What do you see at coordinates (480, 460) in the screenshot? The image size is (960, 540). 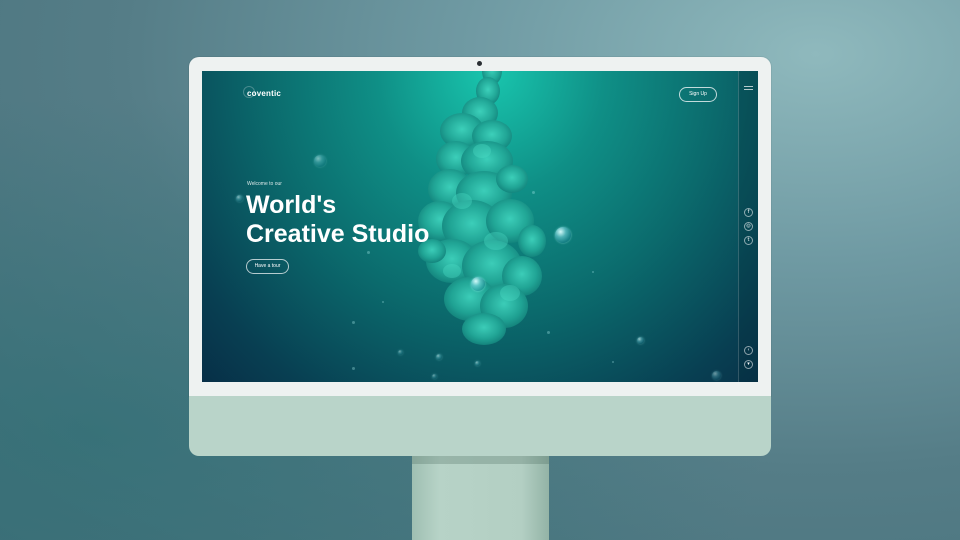 I see `stand-shadow` at bounding box center [480, 460].